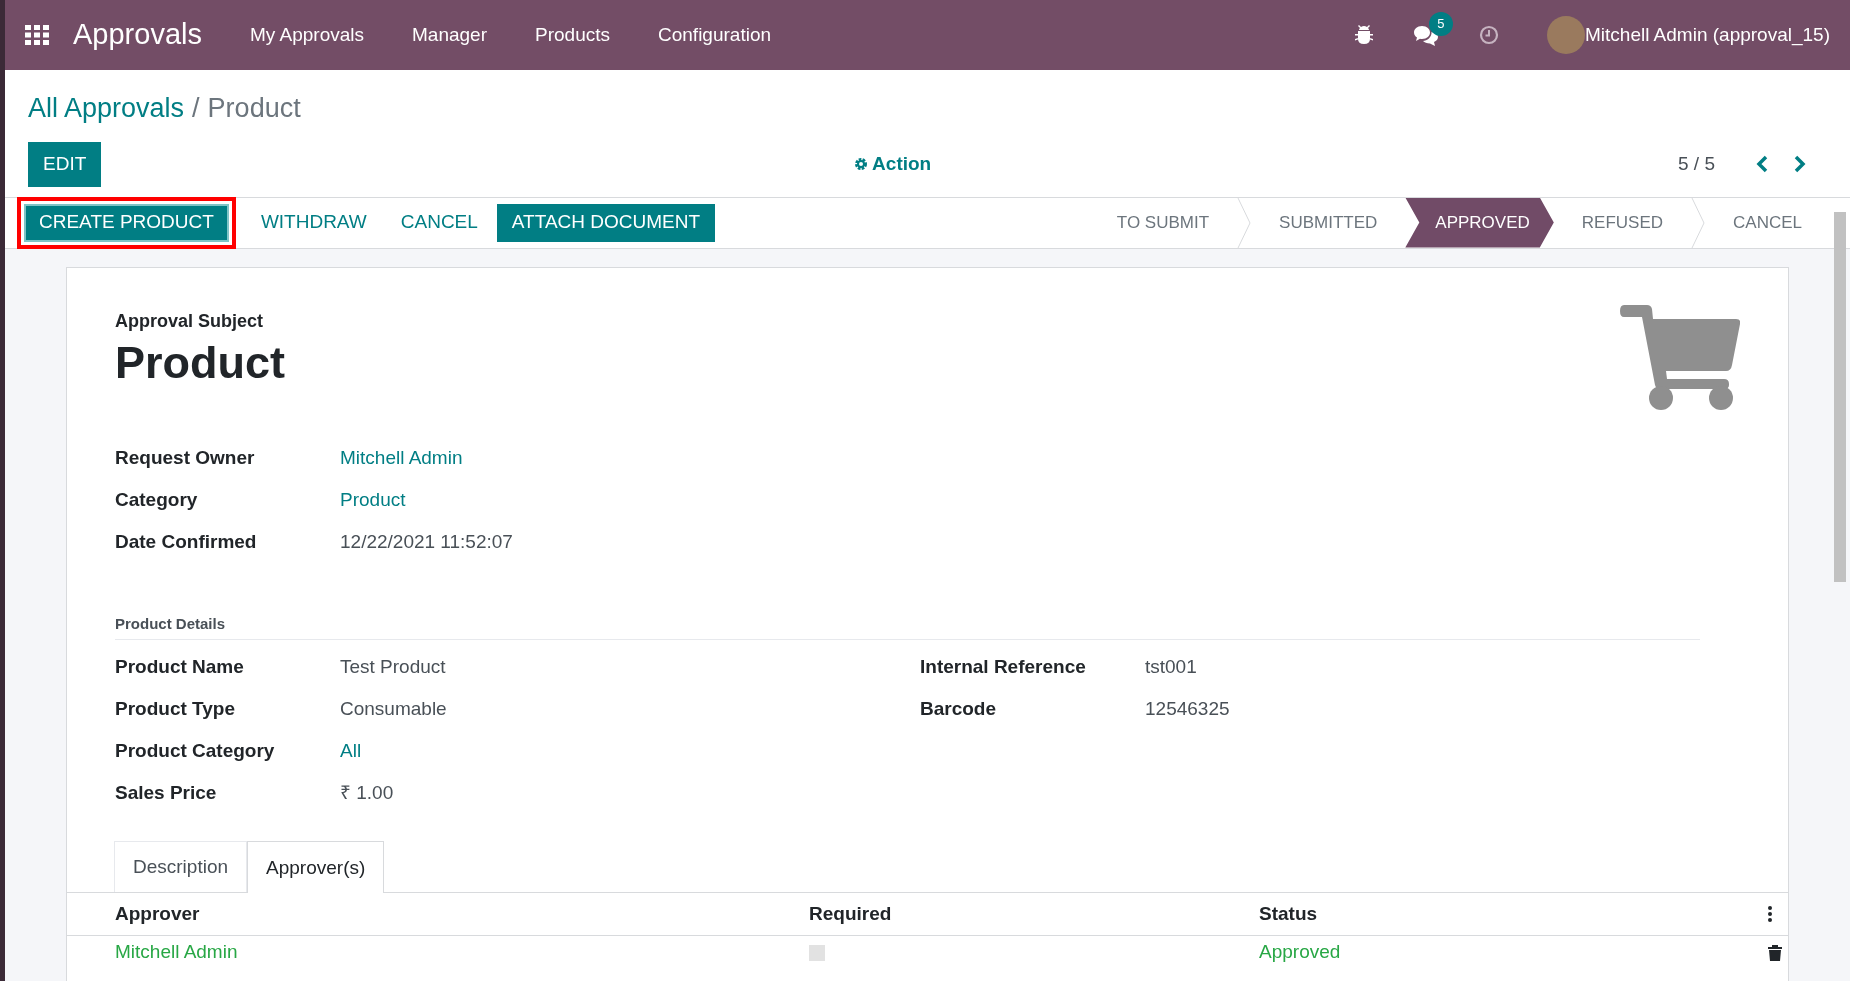 Image resolution: width=1850 pixels, height=981 pixels. I want to click on menu-item: Products, so click(572, 35).